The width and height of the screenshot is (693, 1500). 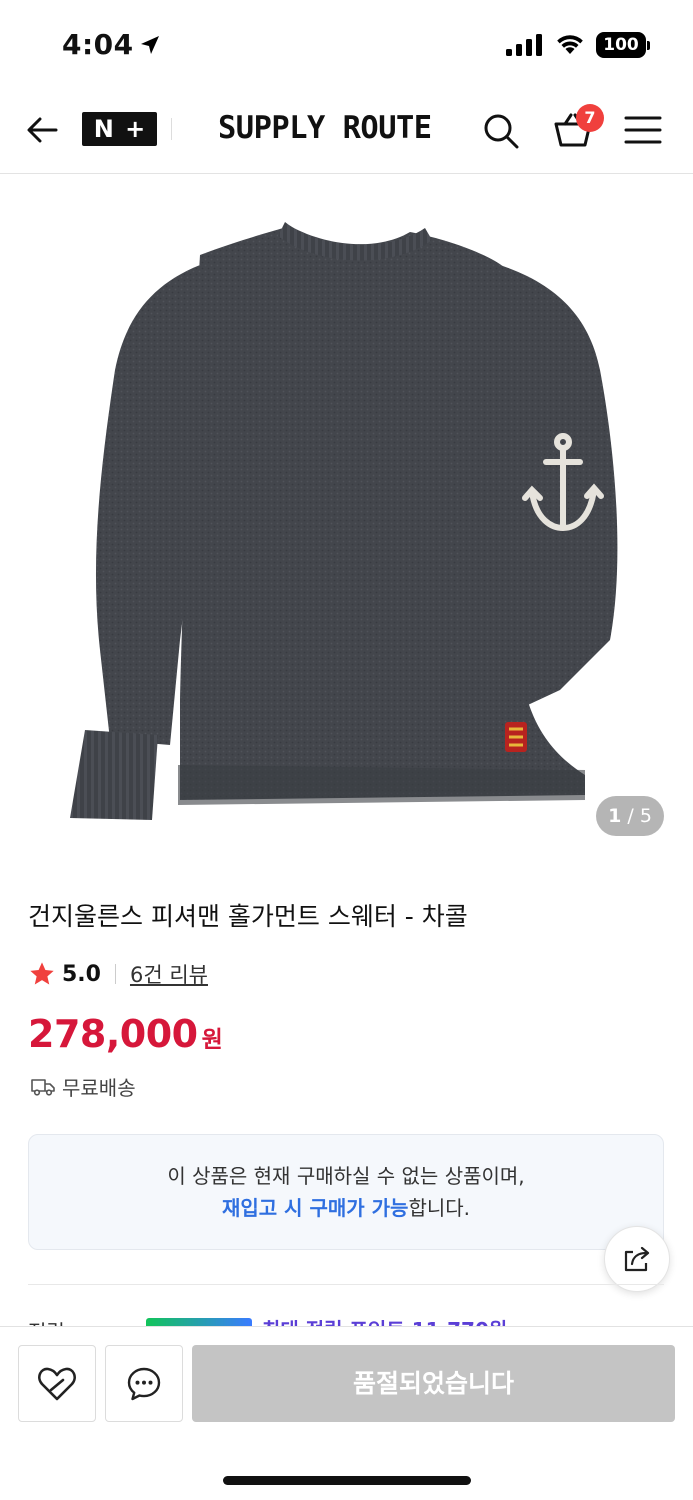 I want to click on battery-indicator: 100, so click(x=623, y=45).